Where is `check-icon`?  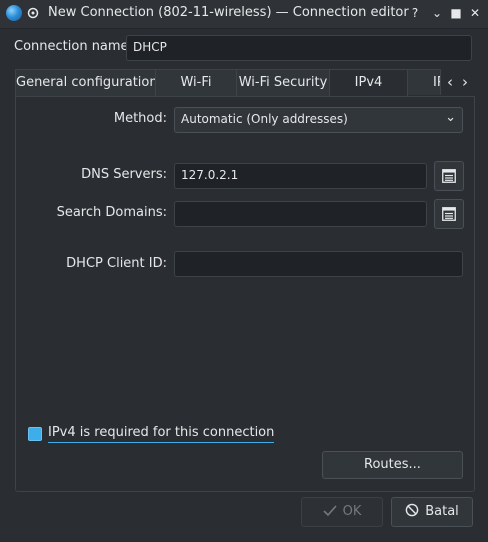 check-icon is located at coordinates (330, 511).